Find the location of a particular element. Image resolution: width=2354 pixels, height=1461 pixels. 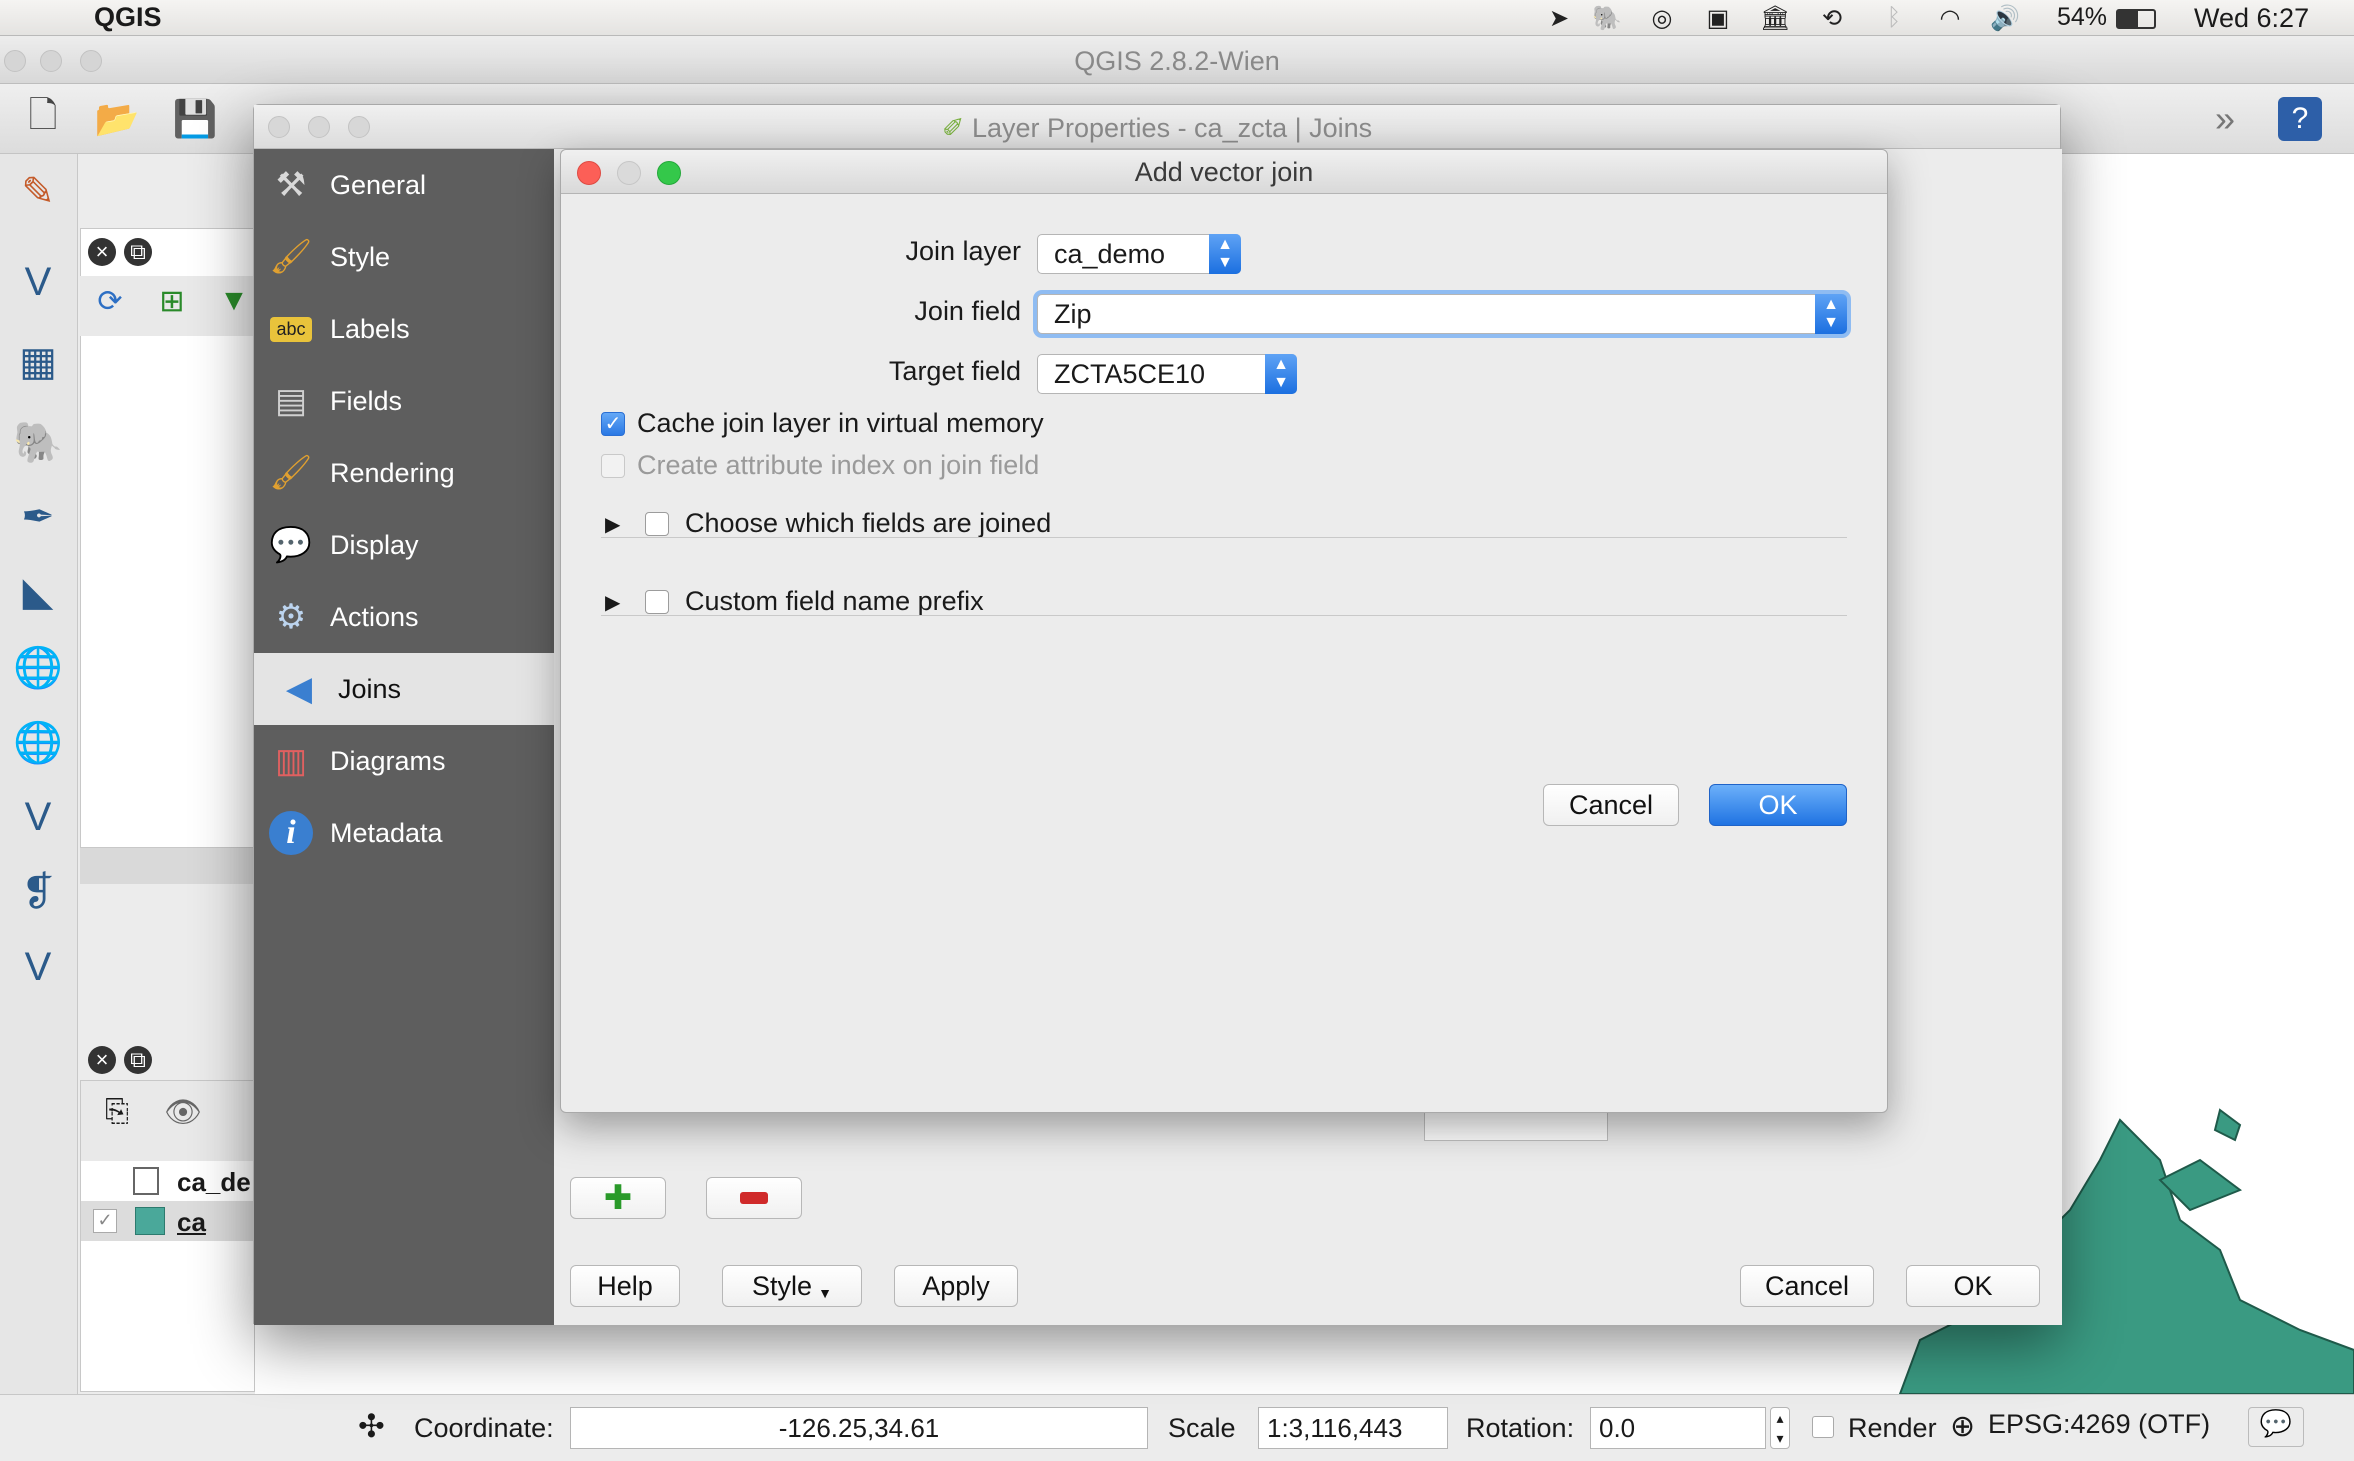

coordinate-label: Coordinate: is located at coordinates (484, 1428).